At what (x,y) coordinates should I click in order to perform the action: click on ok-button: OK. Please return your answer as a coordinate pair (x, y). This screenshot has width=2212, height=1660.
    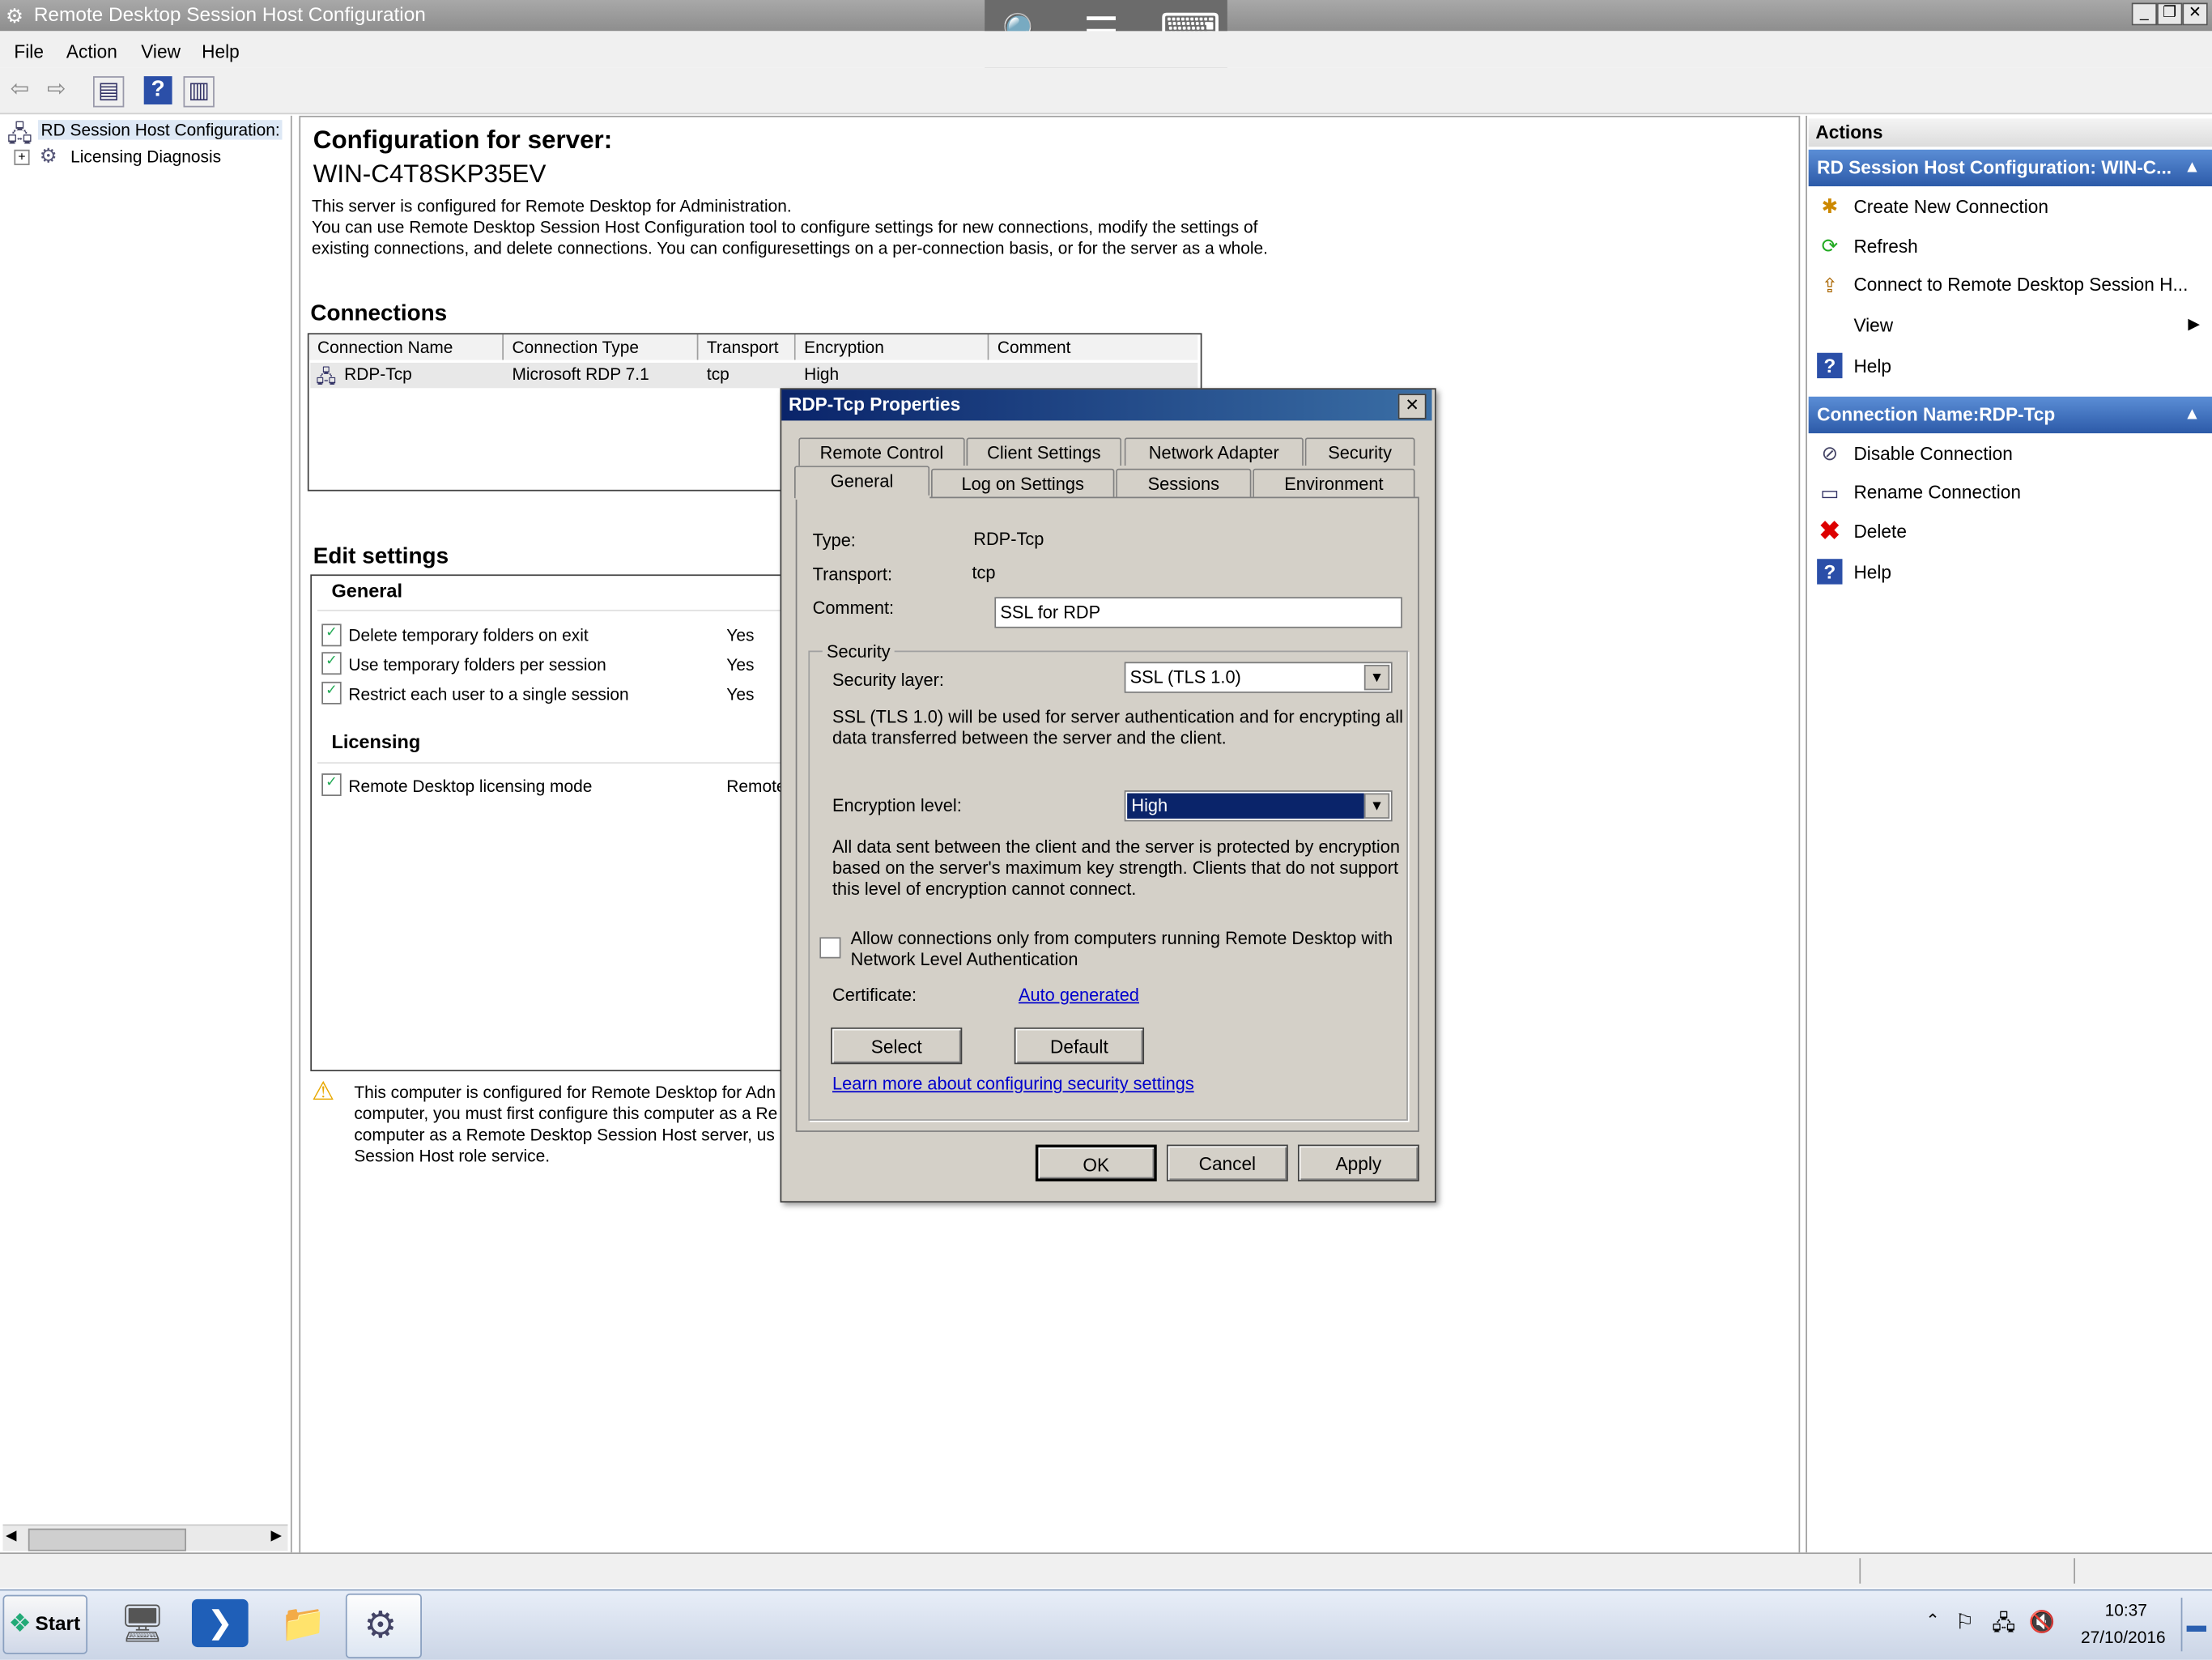
    Looking at the image, I should click on (1096, 1162).